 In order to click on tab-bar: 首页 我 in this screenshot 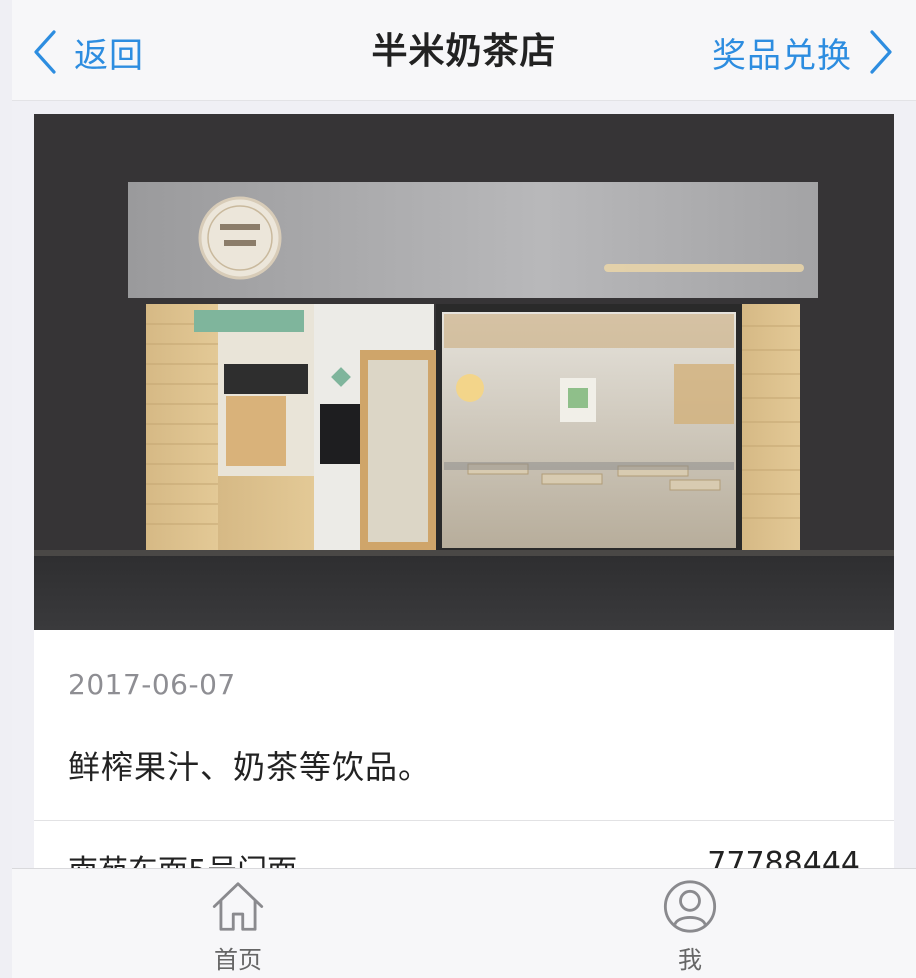, I will do `click(464, 923)`.